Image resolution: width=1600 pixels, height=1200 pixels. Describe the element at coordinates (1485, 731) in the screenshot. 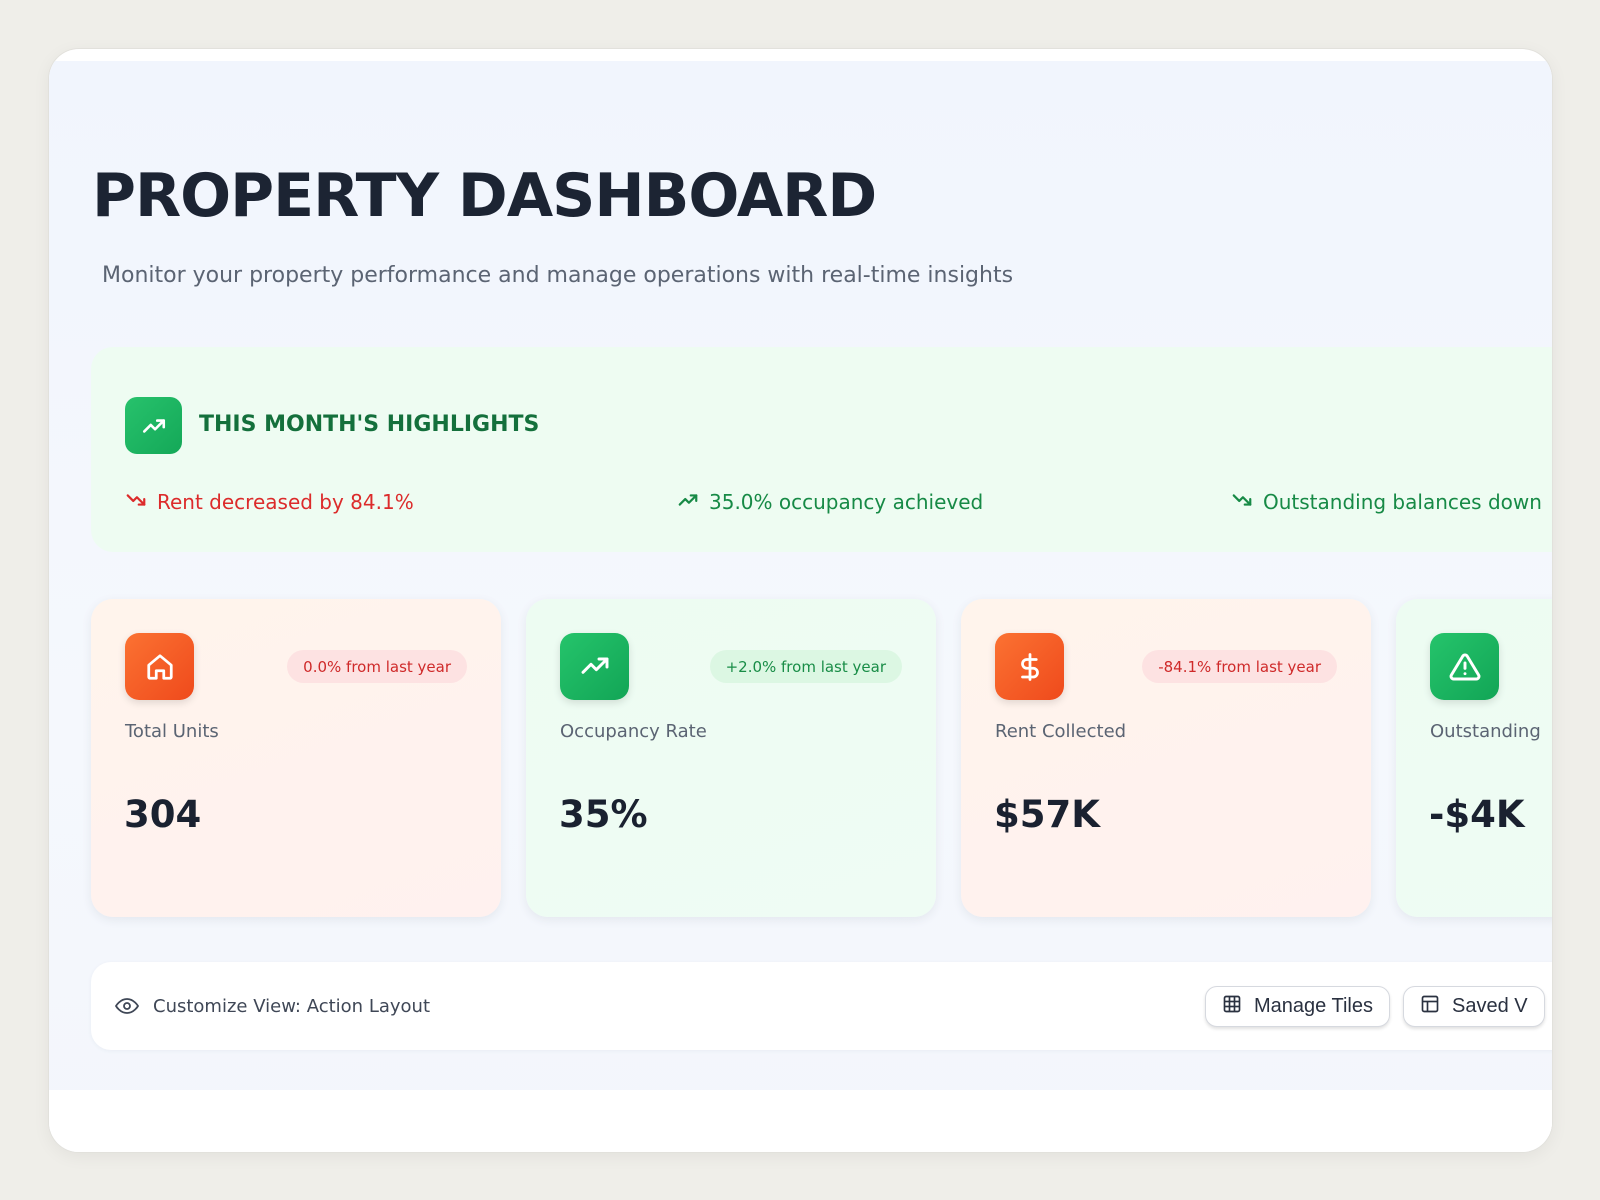

I see `stat-label: Outstanding` at that location.